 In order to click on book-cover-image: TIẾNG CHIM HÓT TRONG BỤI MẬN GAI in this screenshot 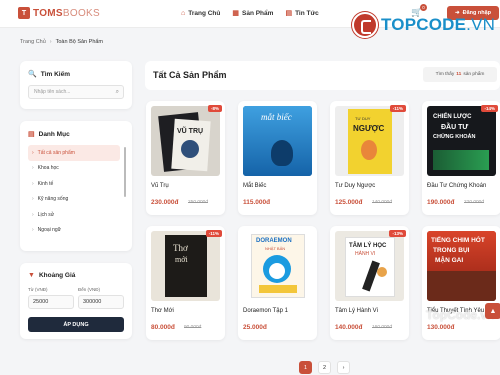, I will do `click(461, 266)`.